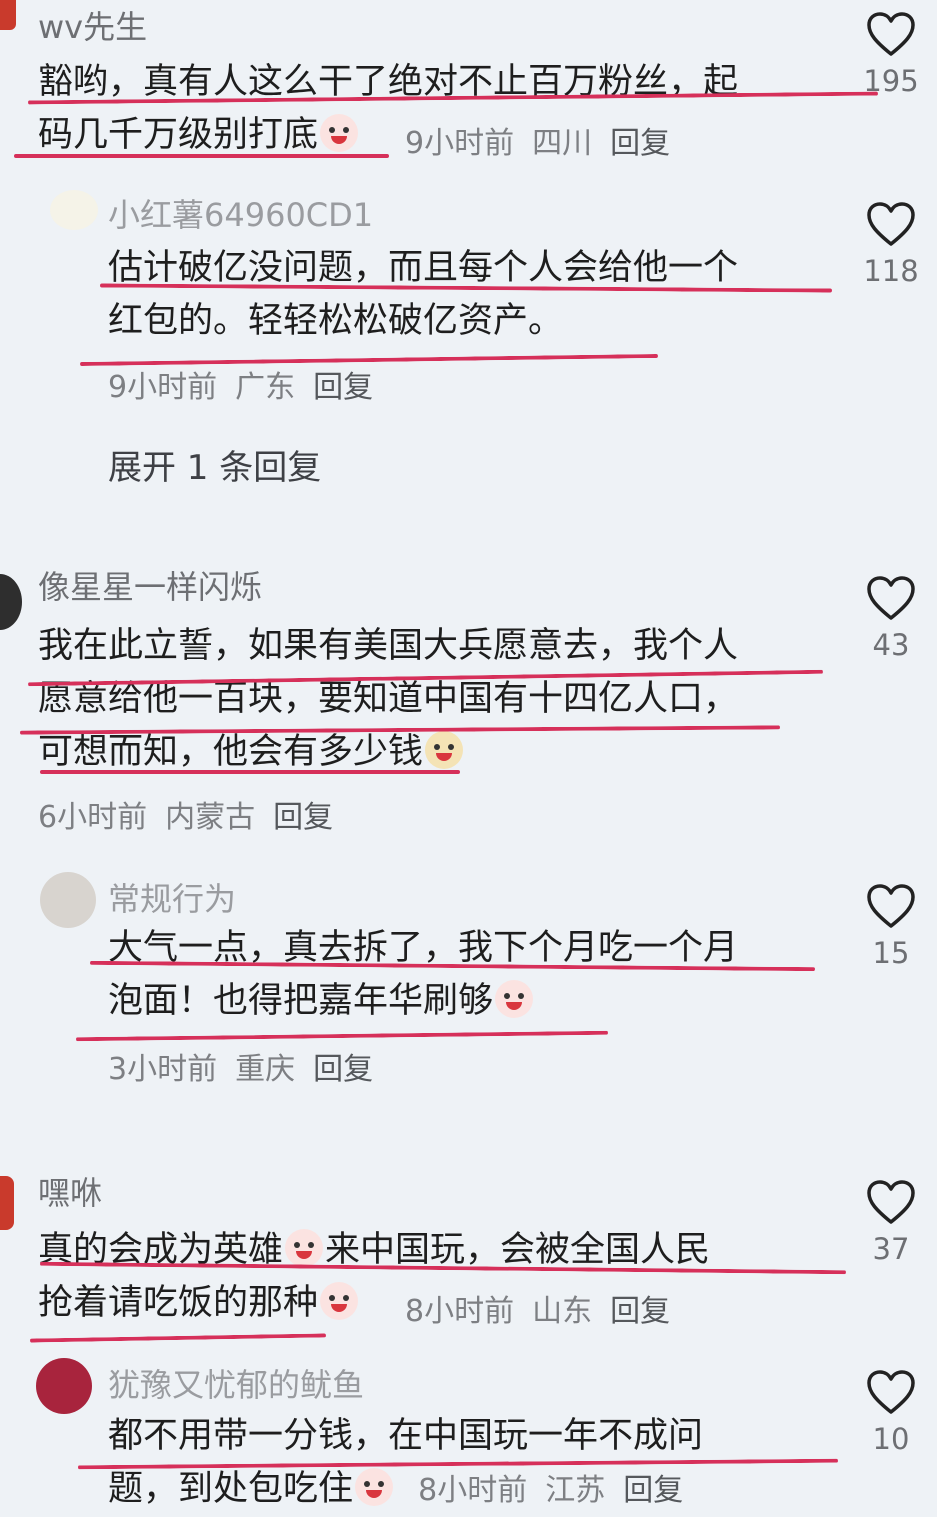 The image size is (937, 1517). Describe the element at coordinates (562, 143) in the screenshot. I see `location: 四川` at that location.